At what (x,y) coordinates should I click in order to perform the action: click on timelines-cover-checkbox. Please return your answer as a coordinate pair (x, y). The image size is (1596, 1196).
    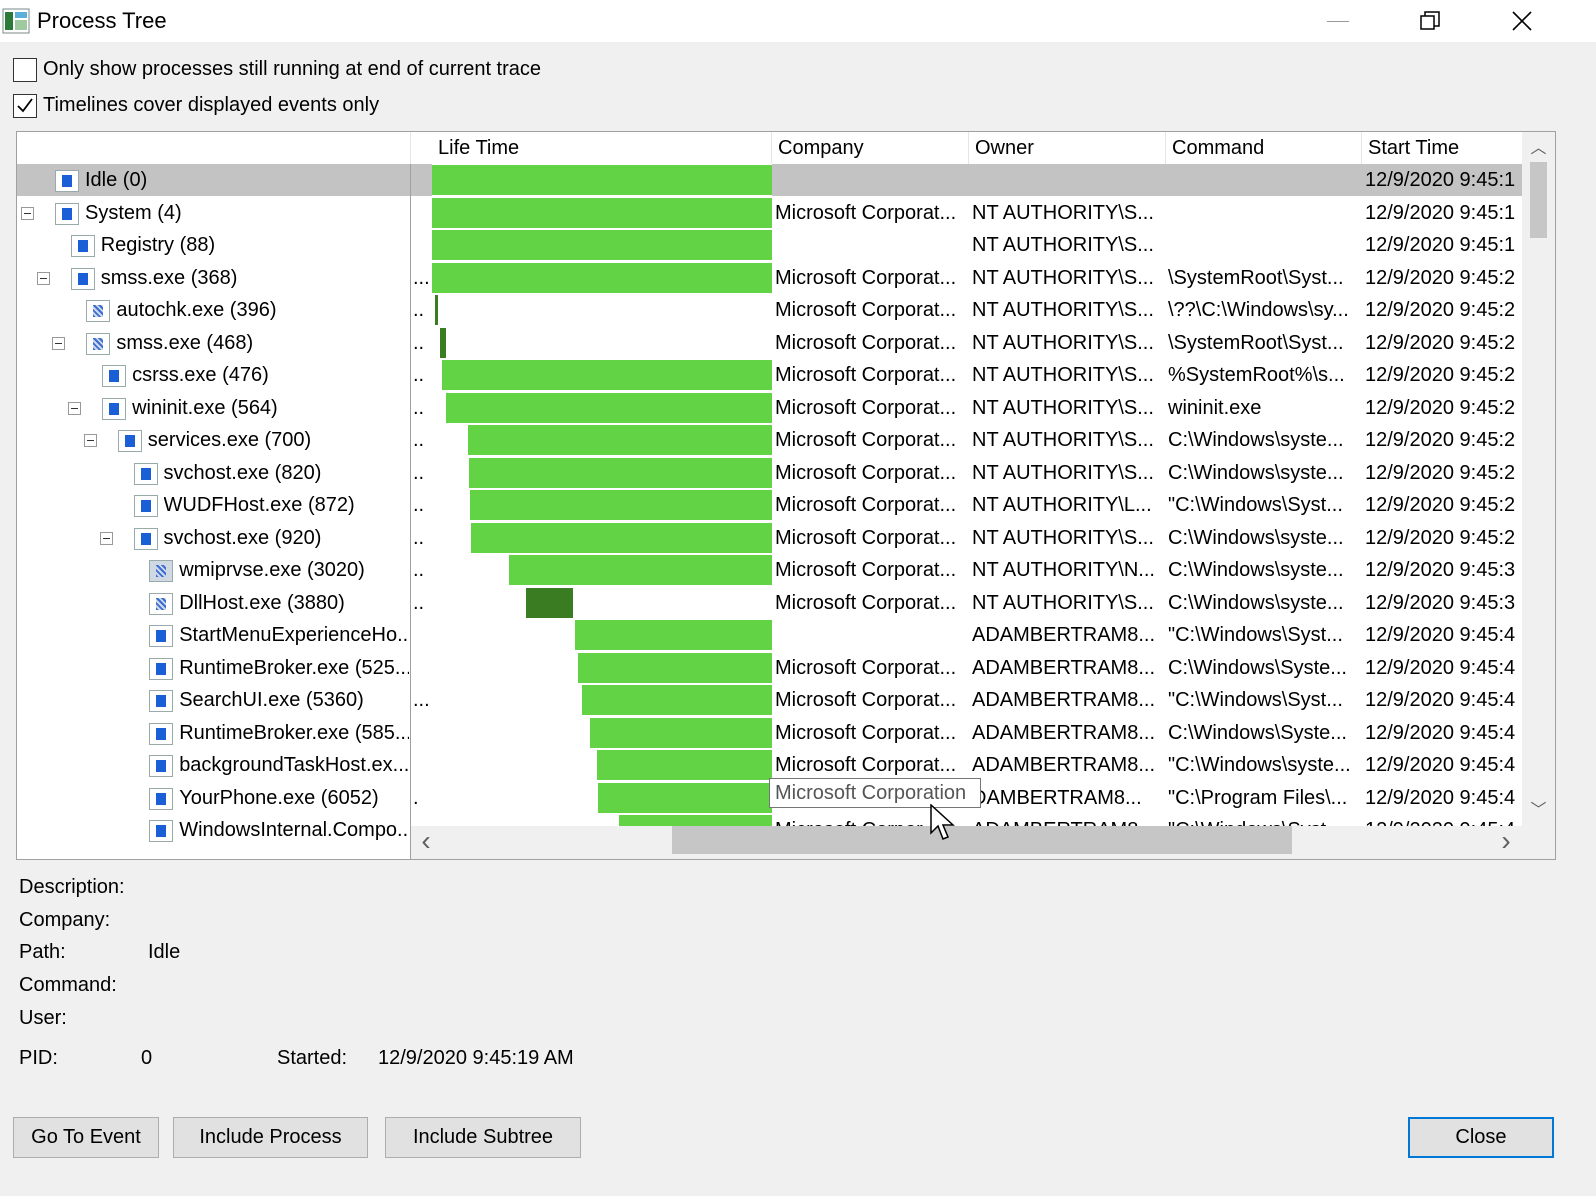
    Looking at the image, I should click on (25, 106).